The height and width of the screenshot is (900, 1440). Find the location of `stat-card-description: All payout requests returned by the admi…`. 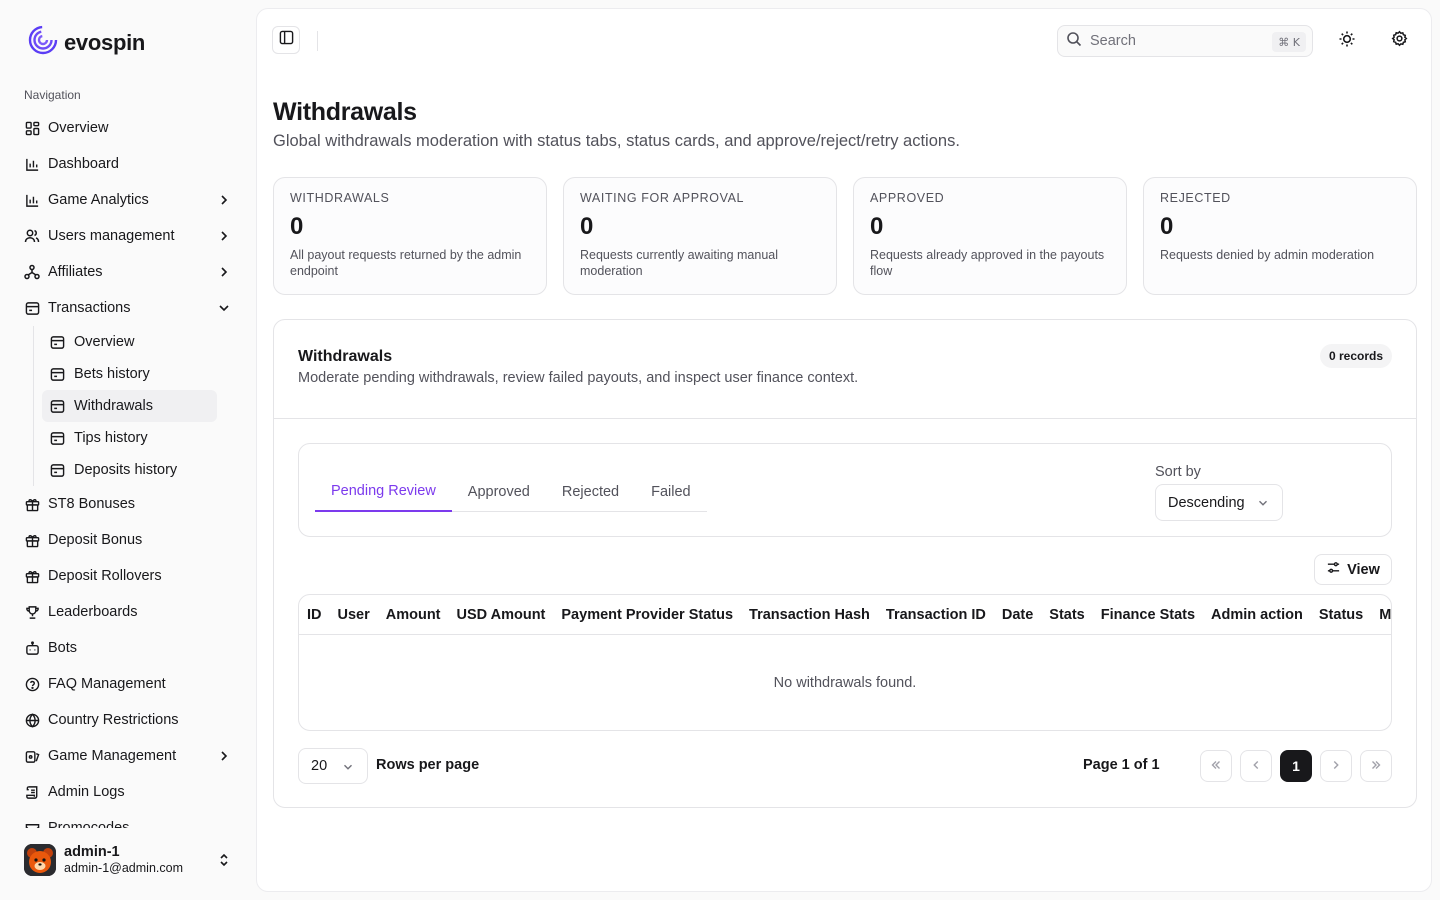

stat-card-description: All payout requests returned by the admi… is located at coordinates (406, 263).